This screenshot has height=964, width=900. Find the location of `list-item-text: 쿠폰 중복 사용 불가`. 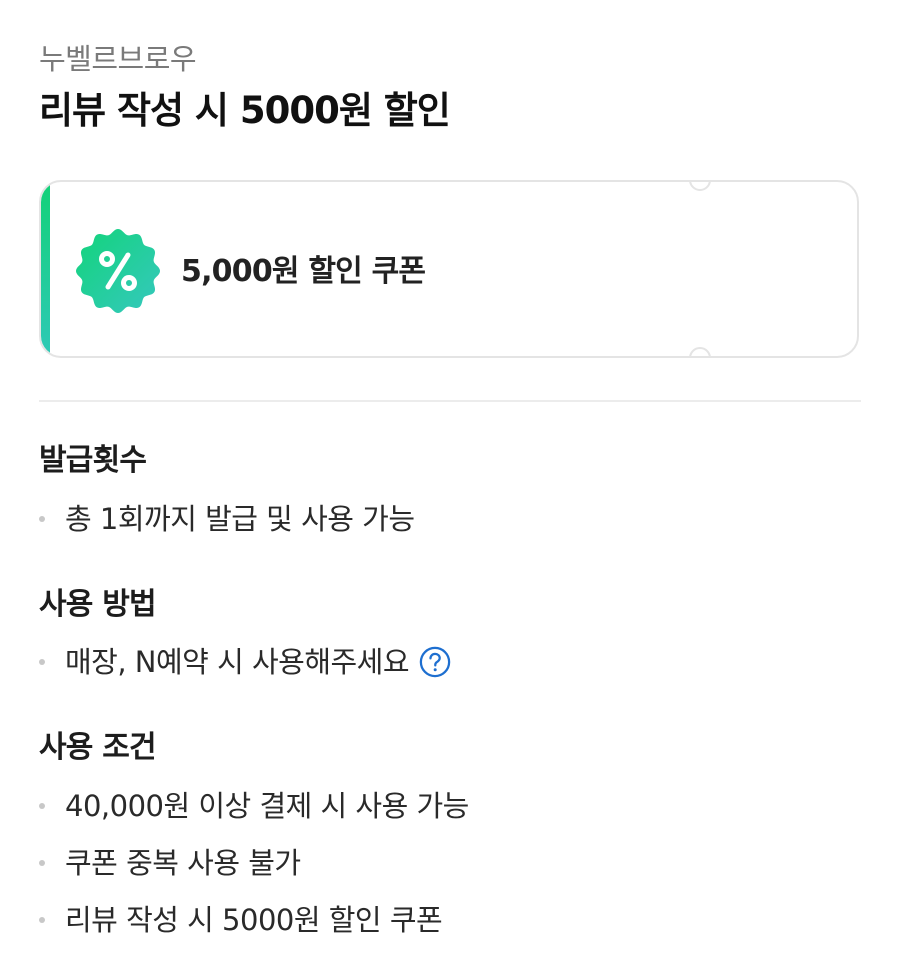

list-item-text: 쿠폰 중복 사용 불가 is located at coordinates (183, 863).